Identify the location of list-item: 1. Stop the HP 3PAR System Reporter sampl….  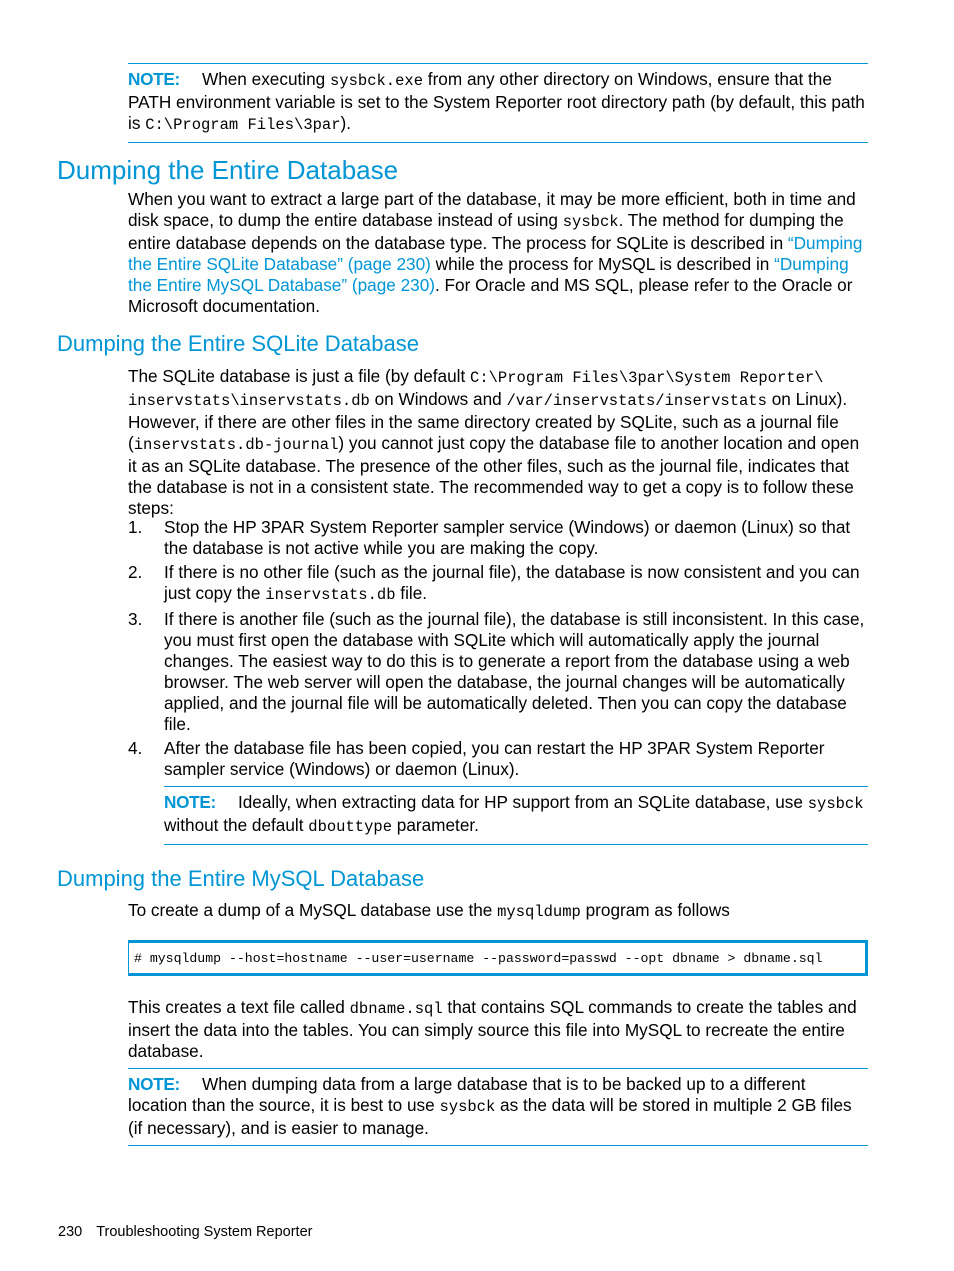
(489, 537).